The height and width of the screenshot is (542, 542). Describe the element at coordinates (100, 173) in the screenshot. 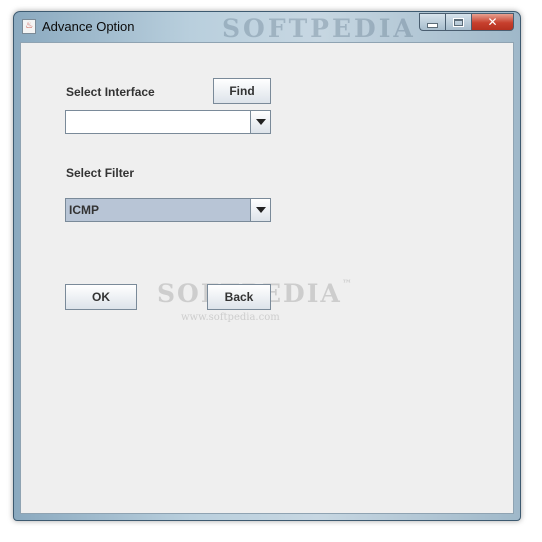

I see `select-filter-label: Select Filter` at that location.